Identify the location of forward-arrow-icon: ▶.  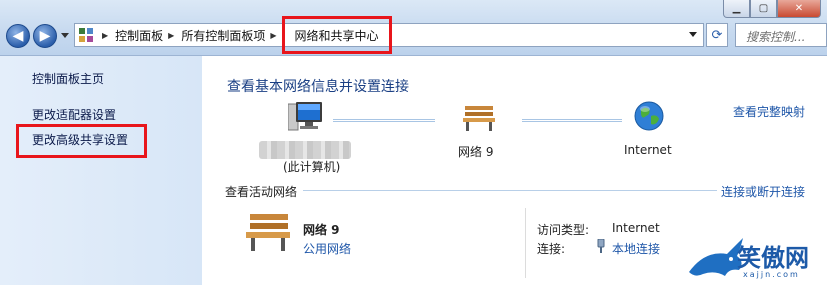
(45, 36).